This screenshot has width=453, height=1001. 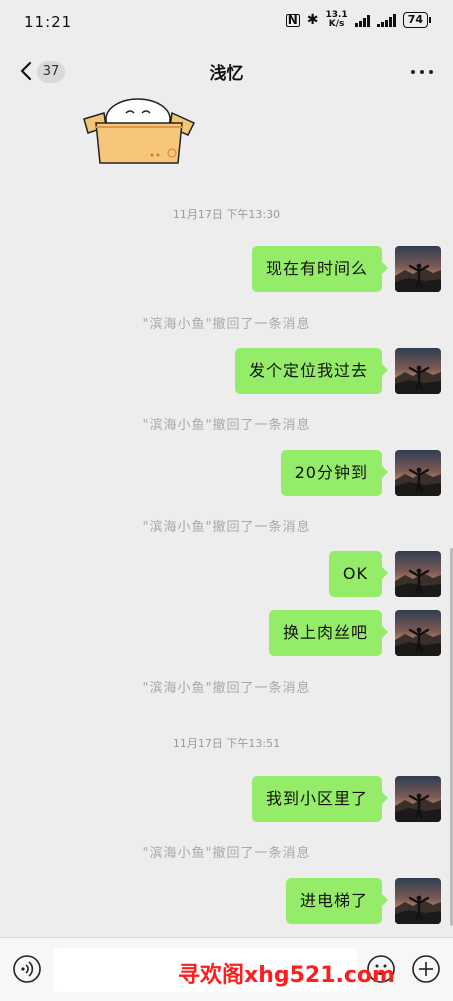 What do you see at coordinates (358, 574) in the screenshot?
I see `message-bubble: OK` at bounding box center [358, 574].